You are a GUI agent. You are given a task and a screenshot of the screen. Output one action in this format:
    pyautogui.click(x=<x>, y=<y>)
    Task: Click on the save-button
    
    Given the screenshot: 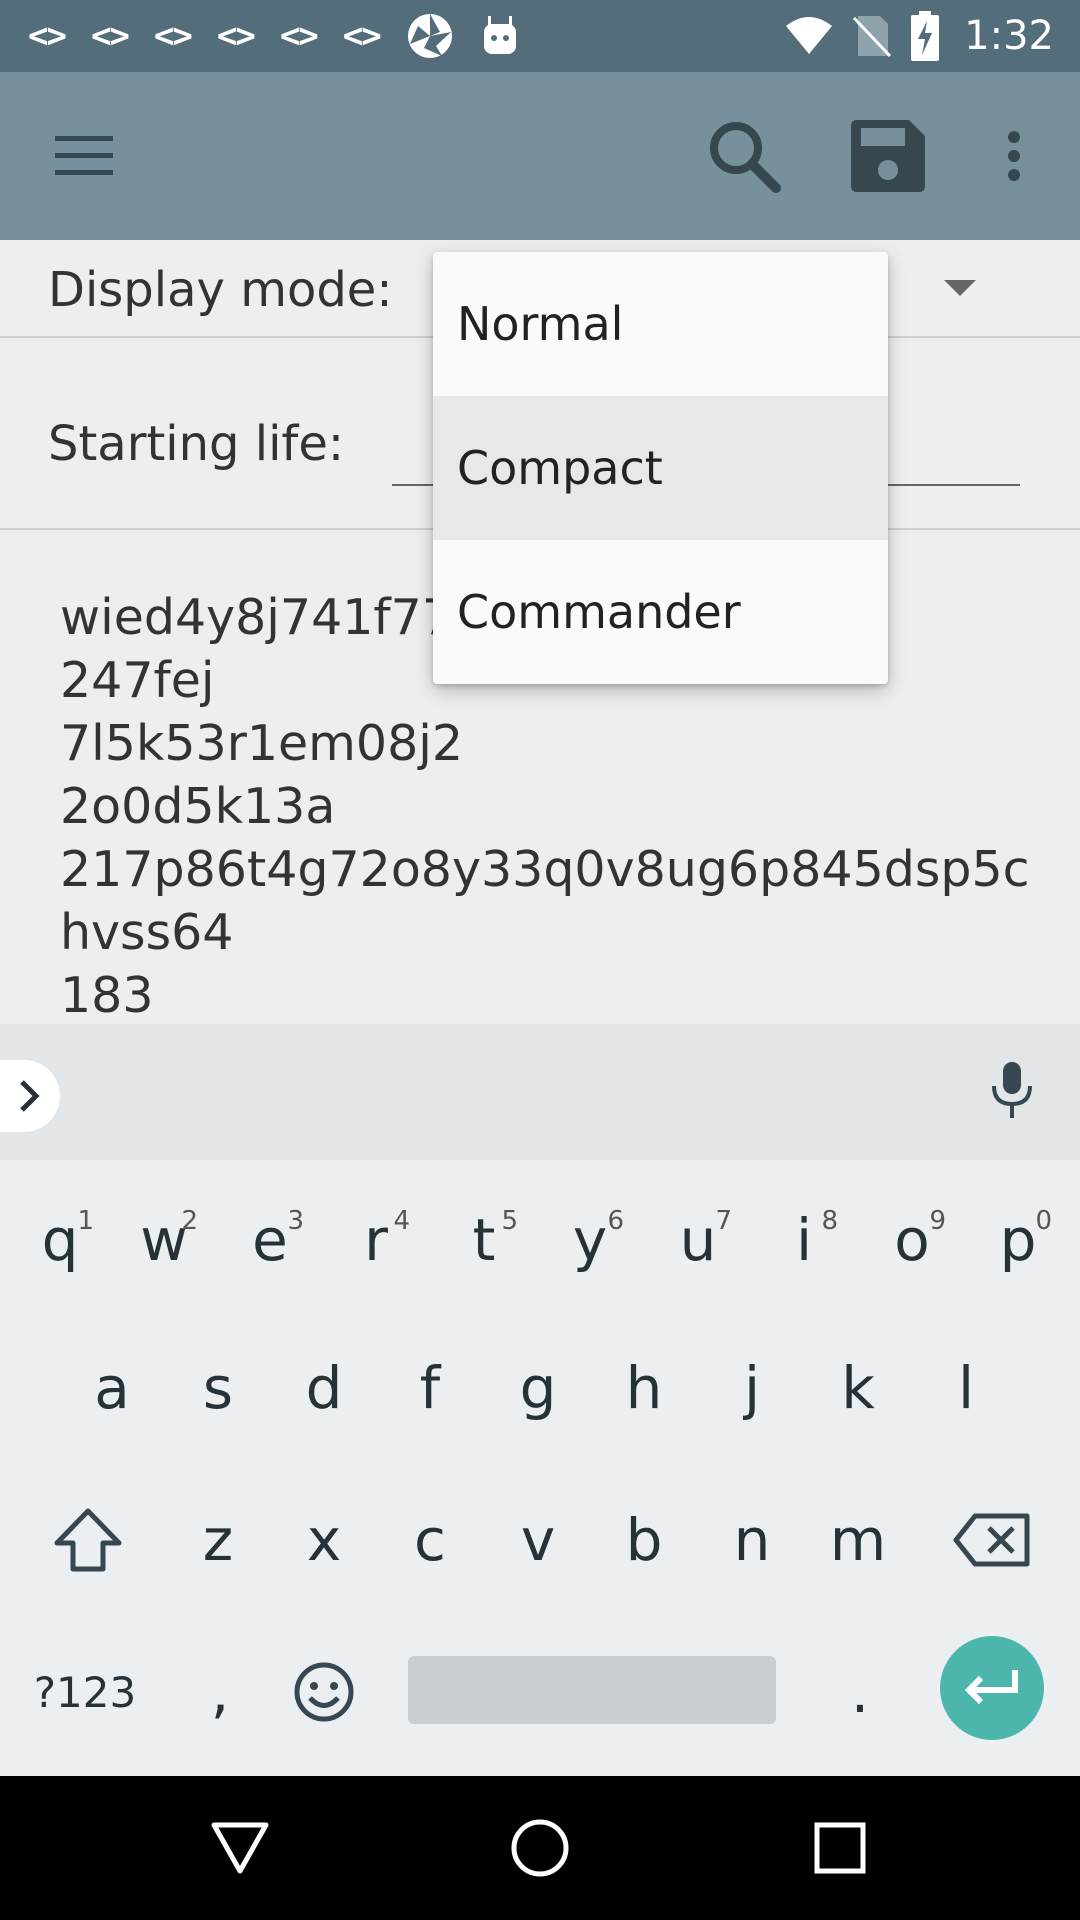 What is the action you would take?
    pyautogui.click(x=888, y=156)
    